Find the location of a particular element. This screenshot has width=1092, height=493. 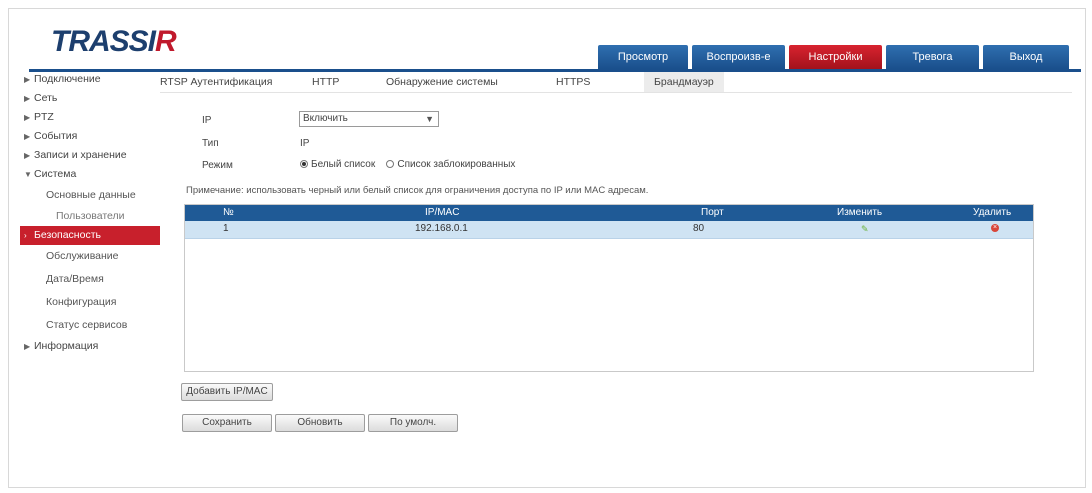

radio-blacklist-label: Список заблокированных is located at coordinates (456, 164).